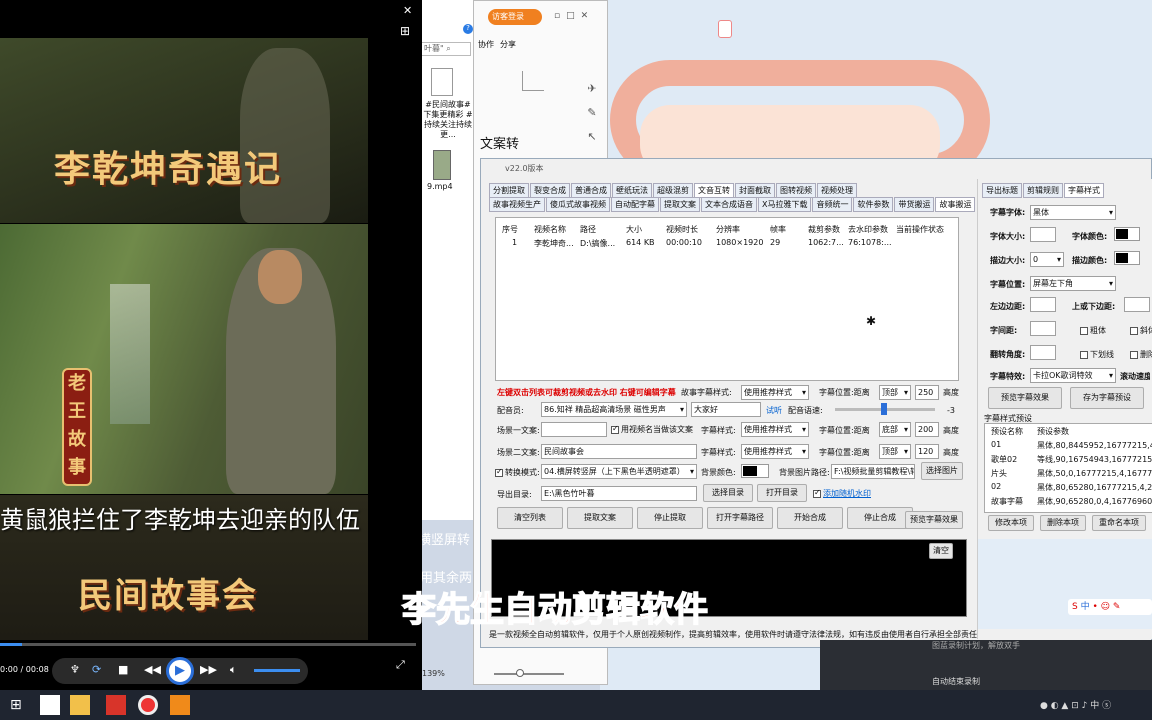  What do you see at coordinates (529, 674) in the screenshot?
I see `zoom-slider` at bounding box center [529, 674].